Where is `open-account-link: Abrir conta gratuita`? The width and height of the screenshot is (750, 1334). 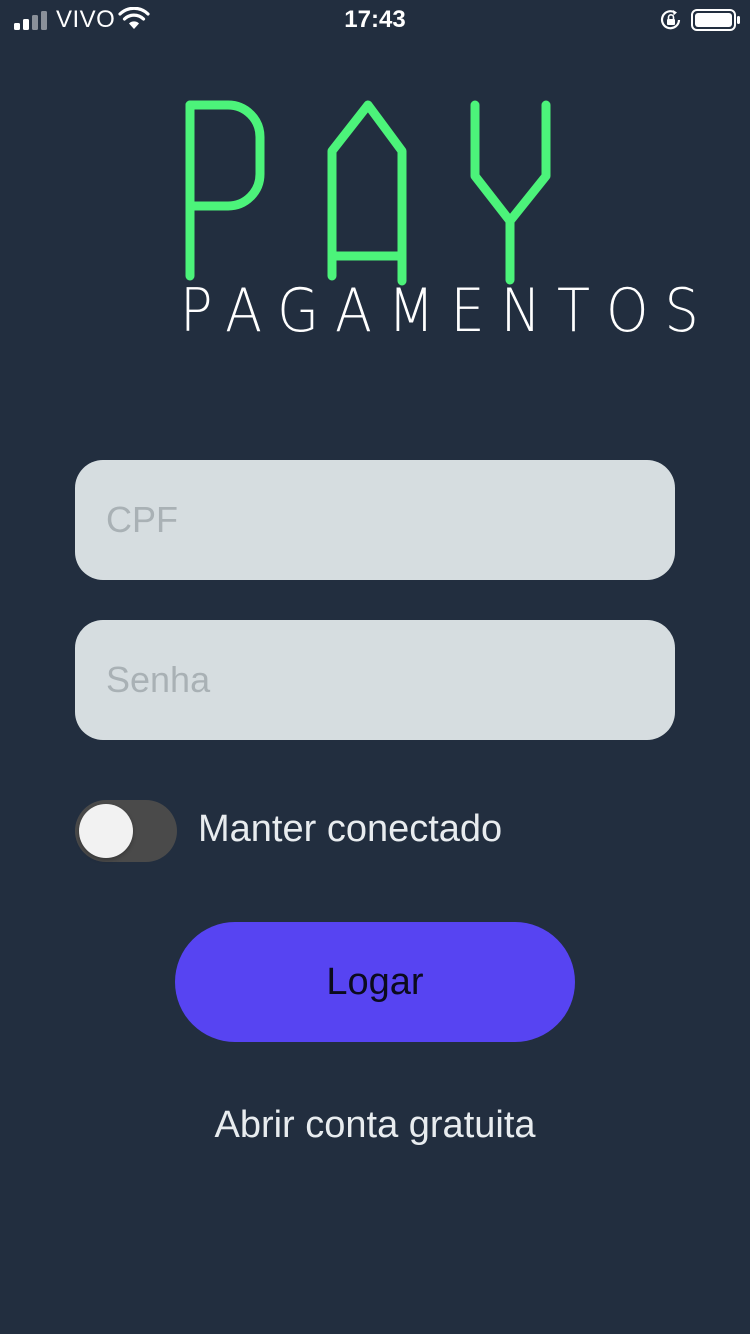 open-account-link: Abrir conta gratuita is located at coordinates (375, 1125).